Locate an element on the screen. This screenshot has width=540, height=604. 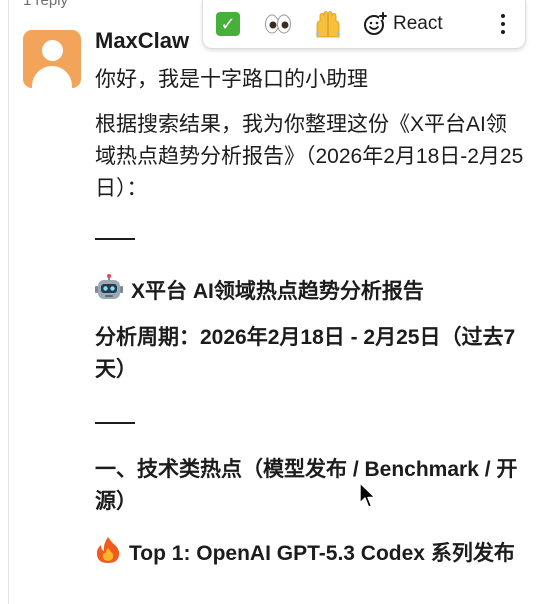
react-label: React is located at coordinates (418, 23).